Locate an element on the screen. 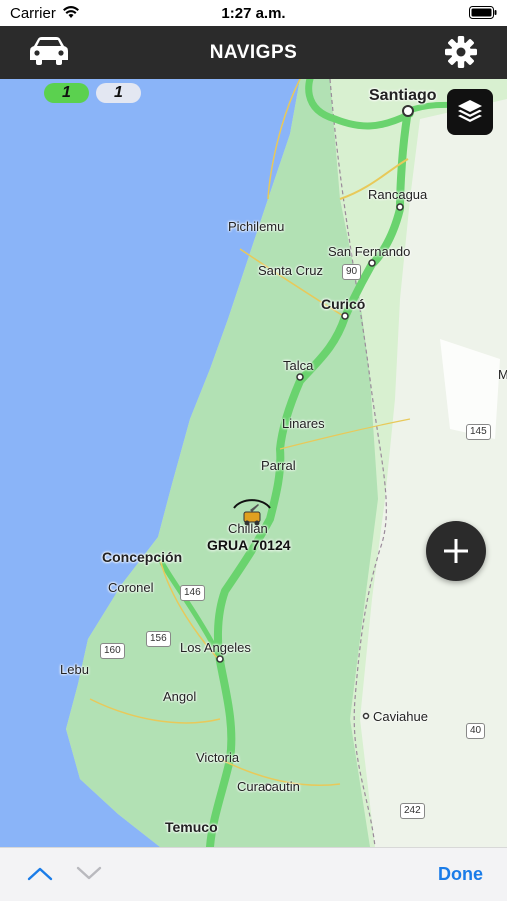 This screenshot has width=507, height=901. status-bar: Carrier 1:27 a.m. is located at coordinates (253, 13).